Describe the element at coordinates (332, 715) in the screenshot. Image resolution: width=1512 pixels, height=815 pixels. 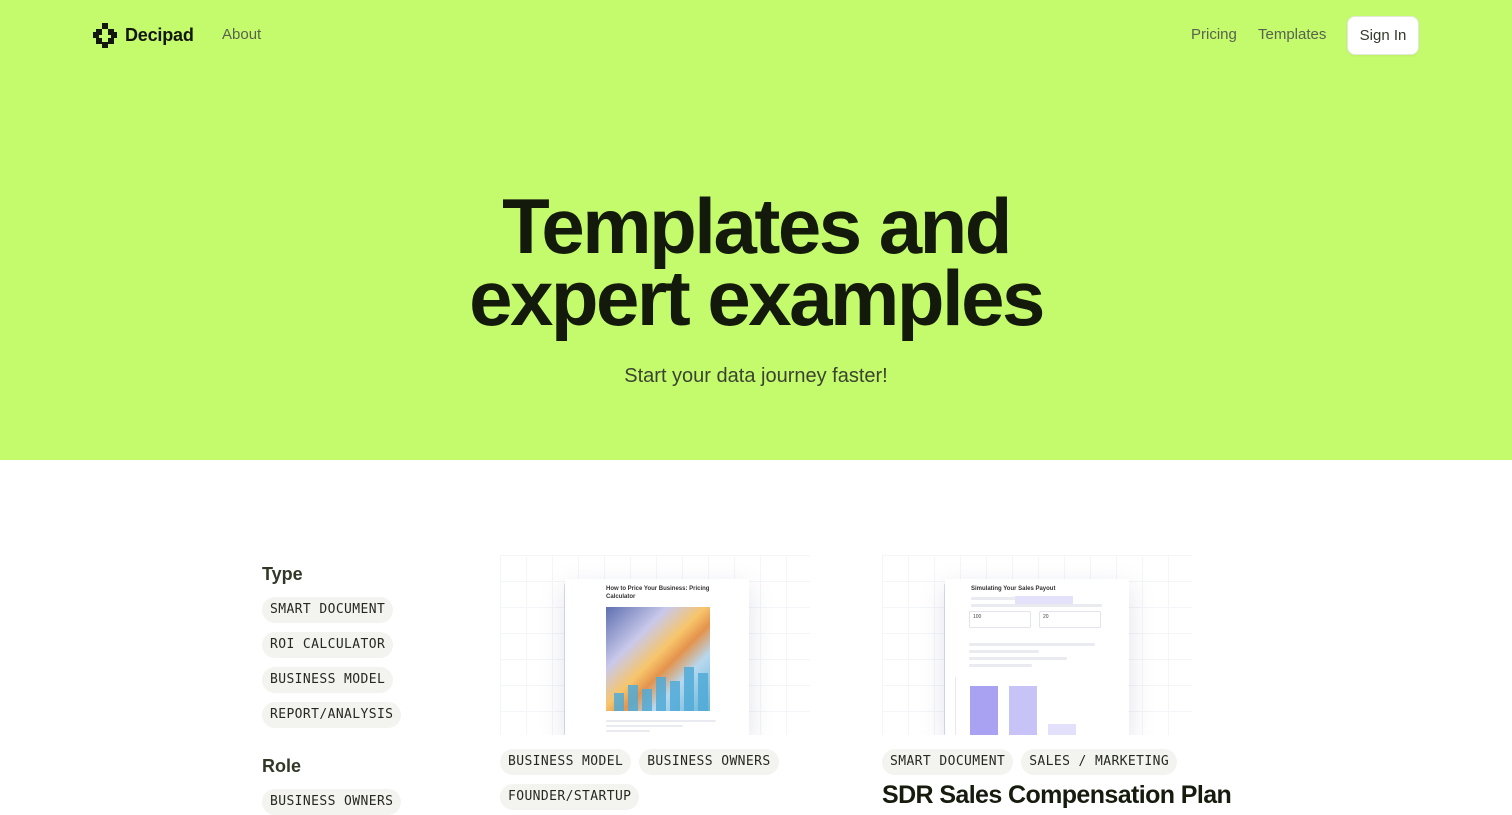
I see `filter-pill-report-analysis: REPORT/ANALYSIS` at that location.